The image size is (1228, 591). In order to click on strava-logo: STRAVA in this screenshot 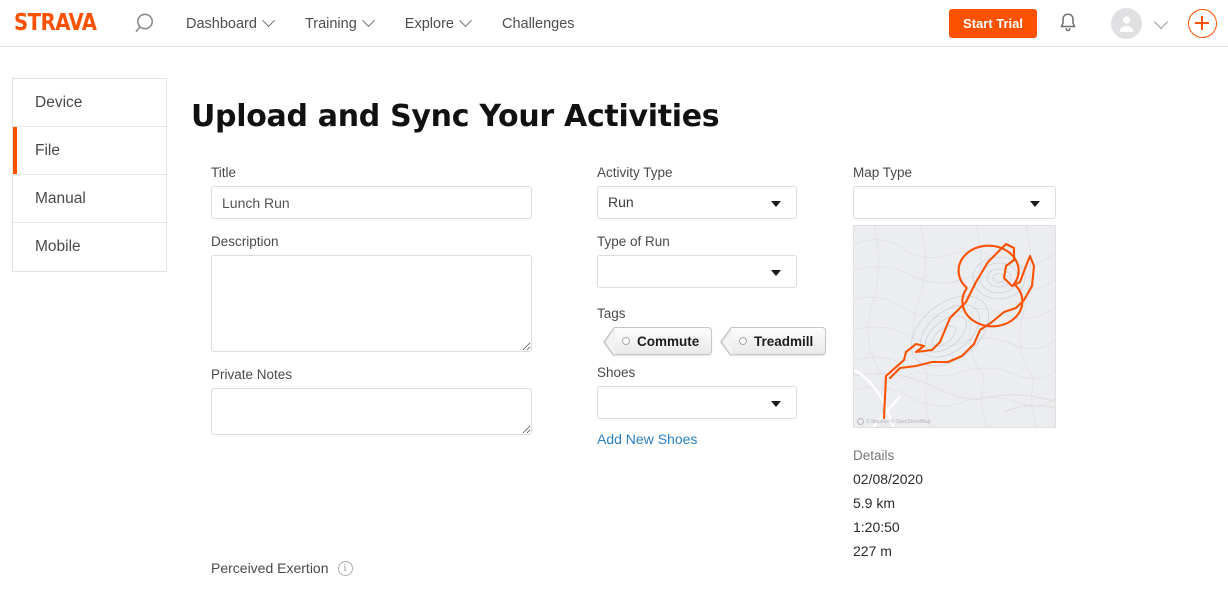, I will do `click(55, 23)`.